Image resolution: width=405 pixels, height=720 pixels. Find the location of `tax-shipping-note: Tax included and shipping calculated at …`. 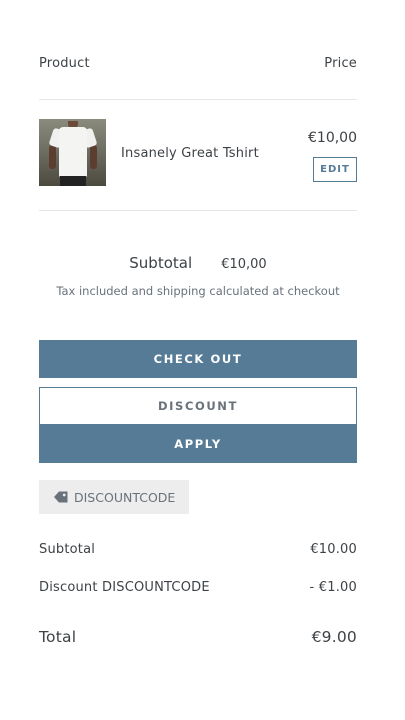

tax-shipping-note: Tax included and shipping calculated at … is located at coordinates (198, 291).